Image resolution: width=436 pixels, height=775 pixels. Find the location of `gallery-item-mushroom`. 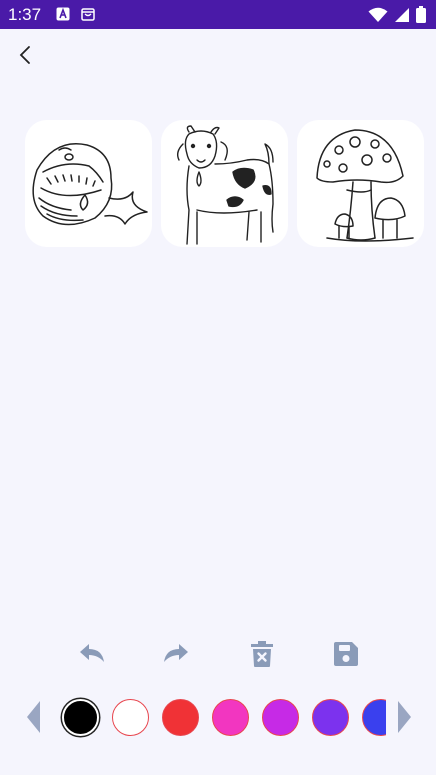

gallery-item-mushroom is located at coordinates (360, 183).